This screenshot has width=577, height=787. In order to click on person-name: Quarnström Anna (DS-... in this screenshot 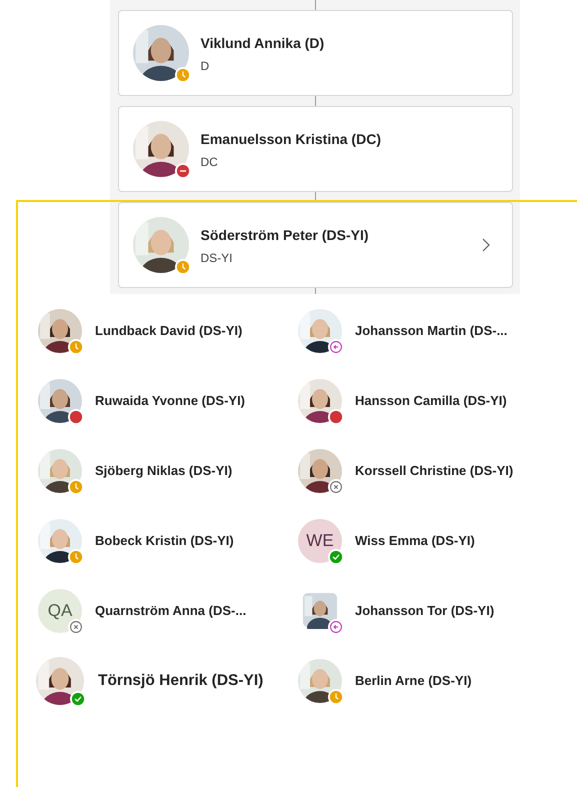, I will do `click(170, 611)`.